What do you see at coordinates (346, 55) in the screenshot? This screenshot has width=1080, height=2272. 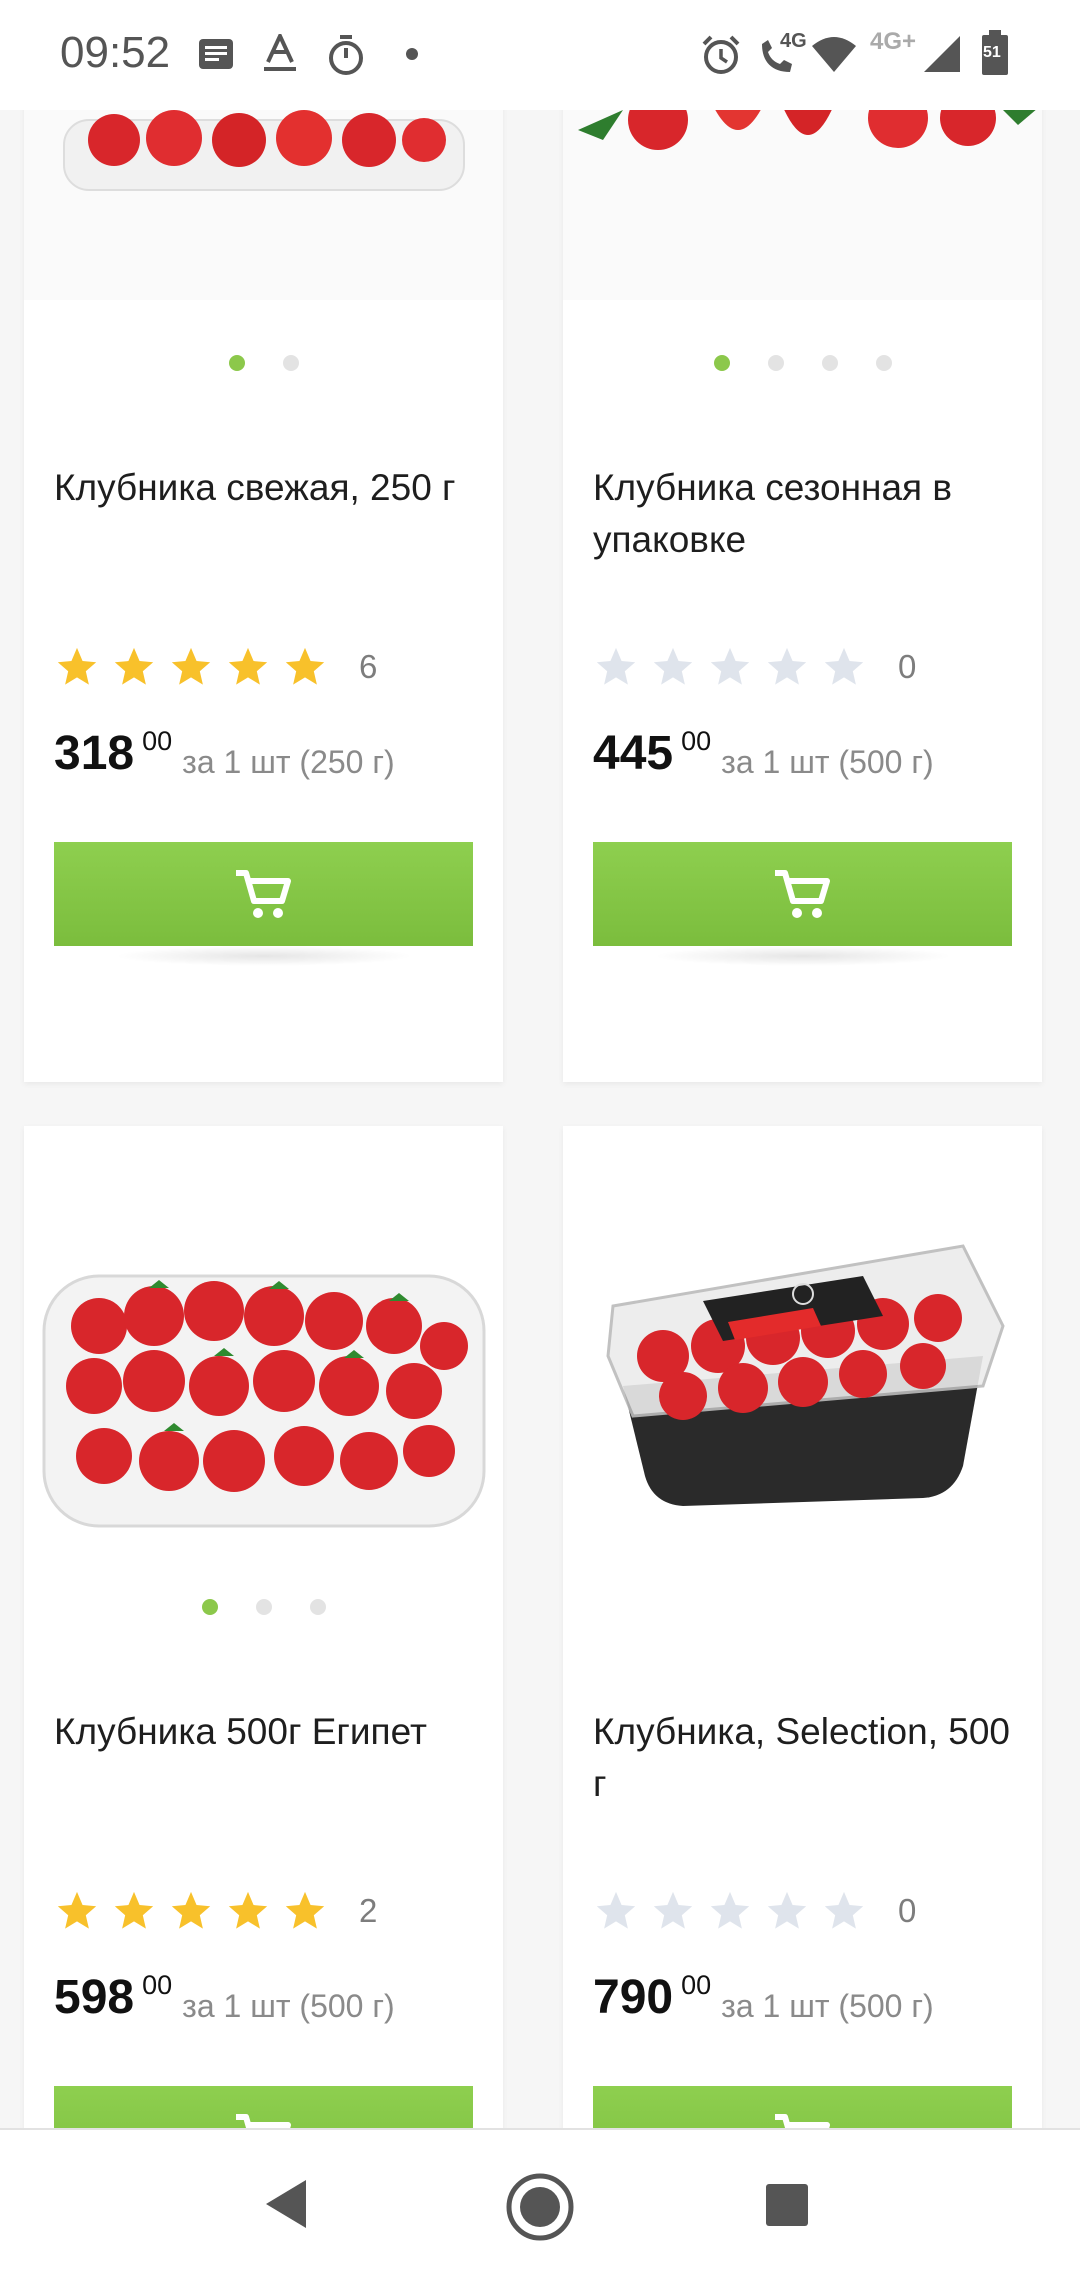 I see `timer-icon` at bounding box center [346, 55].